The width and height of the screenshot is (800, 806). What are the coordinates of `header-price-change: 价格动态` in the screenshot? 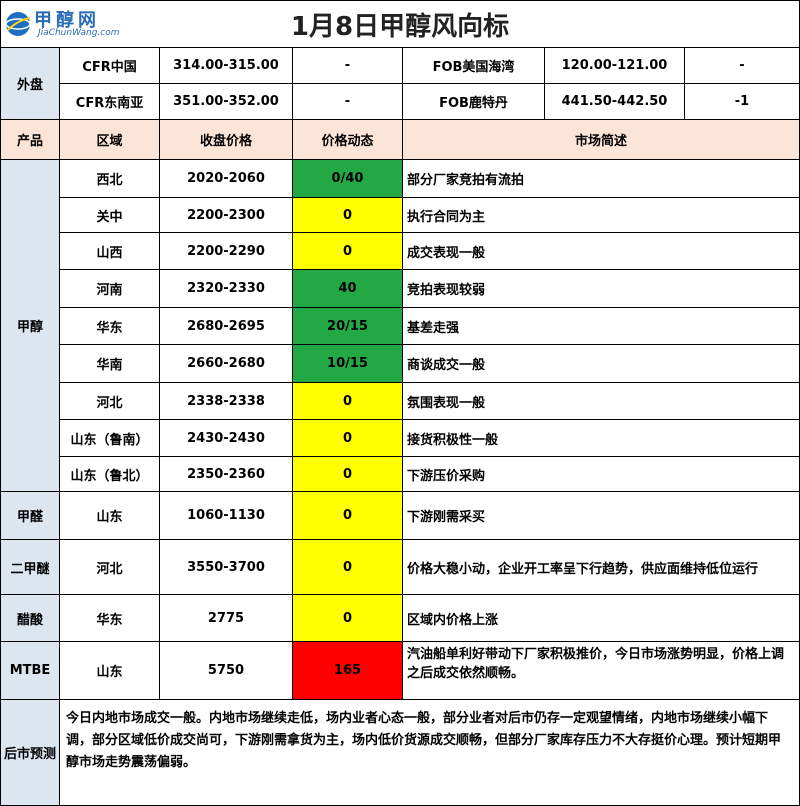 It's located at (348, 140).